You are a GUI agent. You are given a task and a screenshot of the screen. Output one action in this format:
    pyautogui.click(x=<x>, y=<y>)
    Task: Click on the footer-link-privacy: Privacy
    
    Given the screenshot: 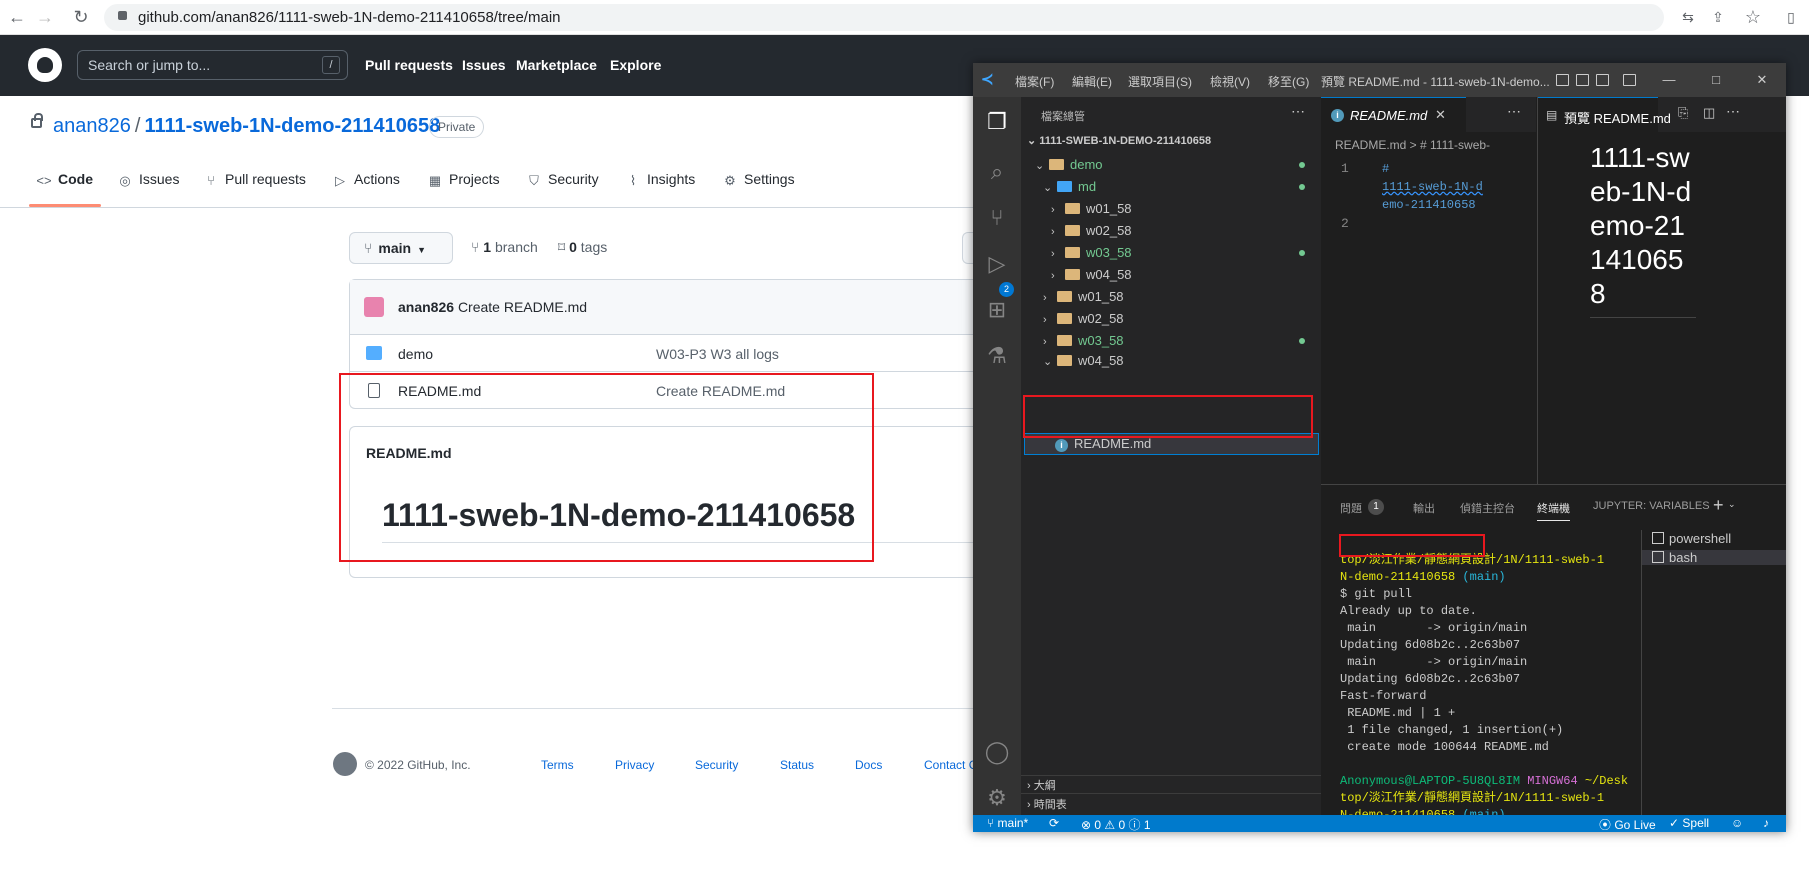 What is the action you would take?
    pyautogui.click(x=634, y=765)
    